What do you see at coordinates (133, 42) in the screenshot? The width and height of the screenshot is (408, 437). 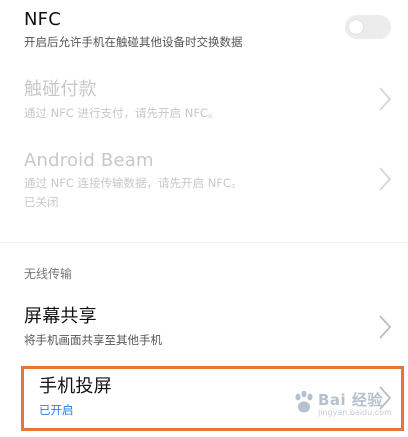 I see `nfc-subtitle: 开启后允许手机在触碰其他设备时交换数据` at bounding box center [133, 42].